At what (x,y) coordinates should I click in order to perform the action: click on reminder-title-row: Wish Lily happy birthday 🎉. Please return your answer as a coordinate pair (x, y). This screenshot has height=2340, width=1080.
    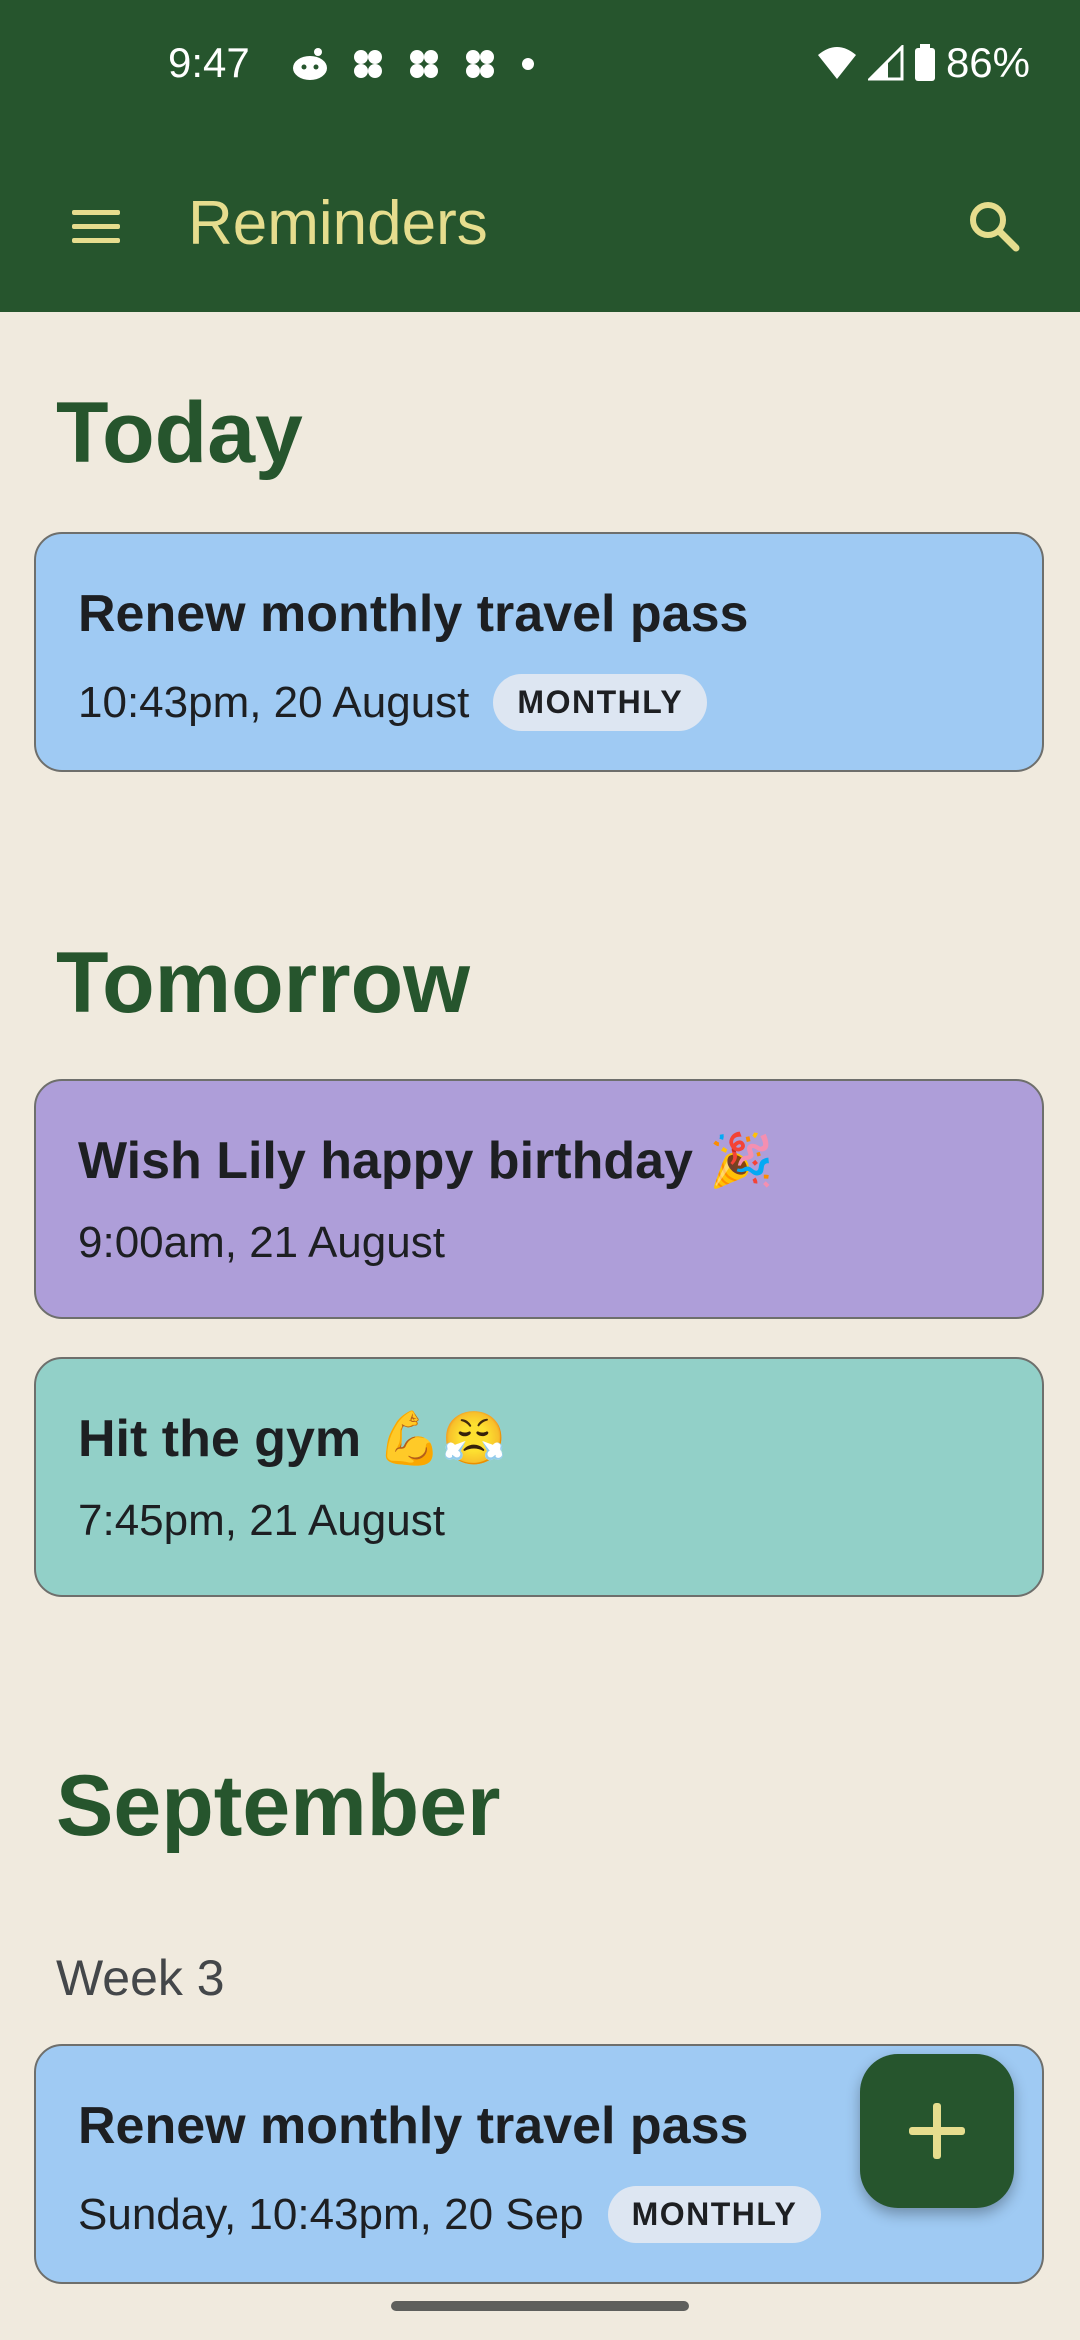
    Looking at the image, I should click on (426, 1161).